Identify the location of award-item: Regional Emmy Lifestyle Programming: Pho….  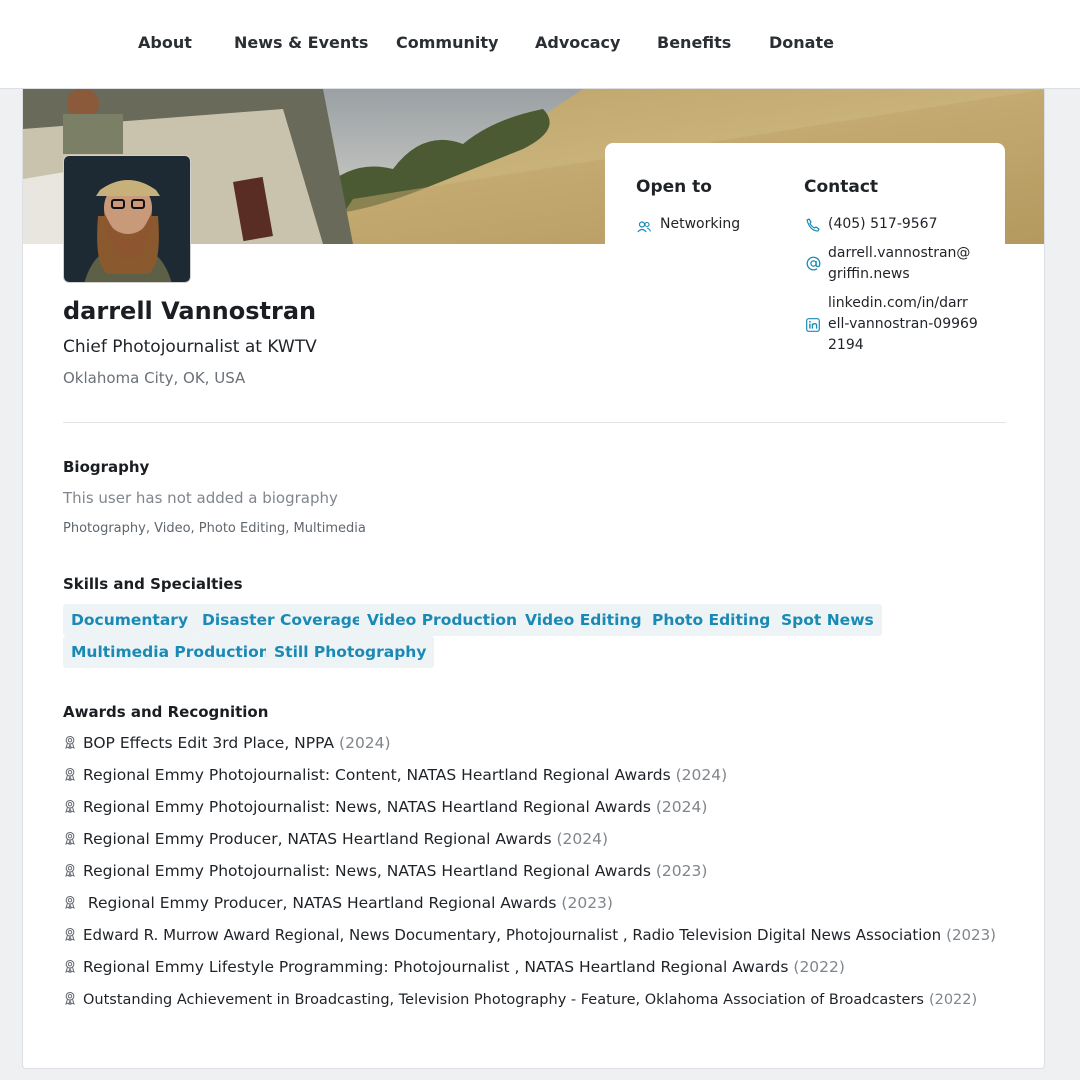
(454, 967).